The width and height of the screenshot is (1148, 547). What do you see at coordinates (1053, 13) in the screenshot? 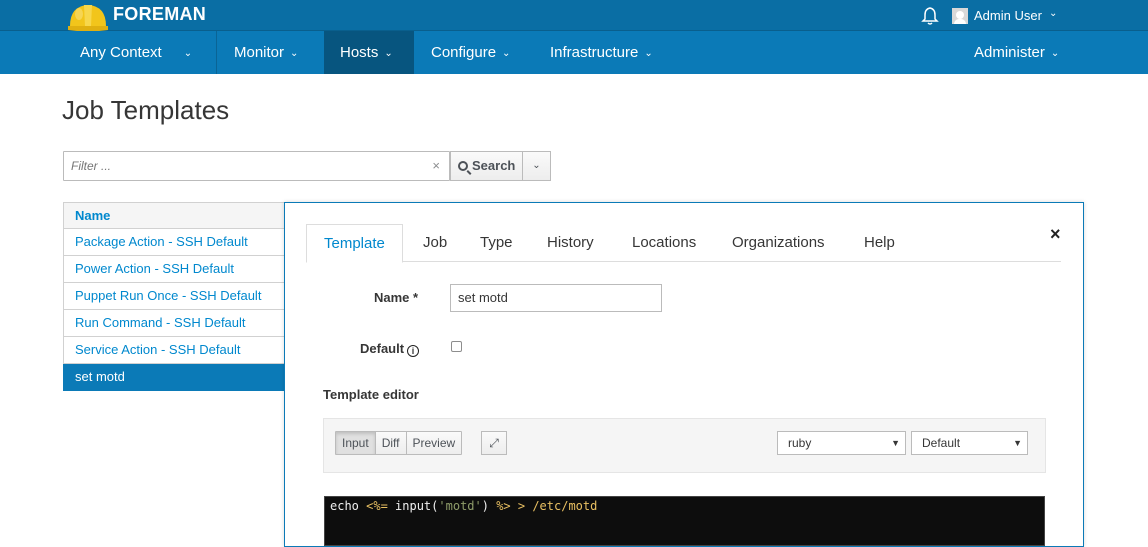
I see `user-menu-chevron-down-icon: ⌄` at bounding box center [1053, 13].